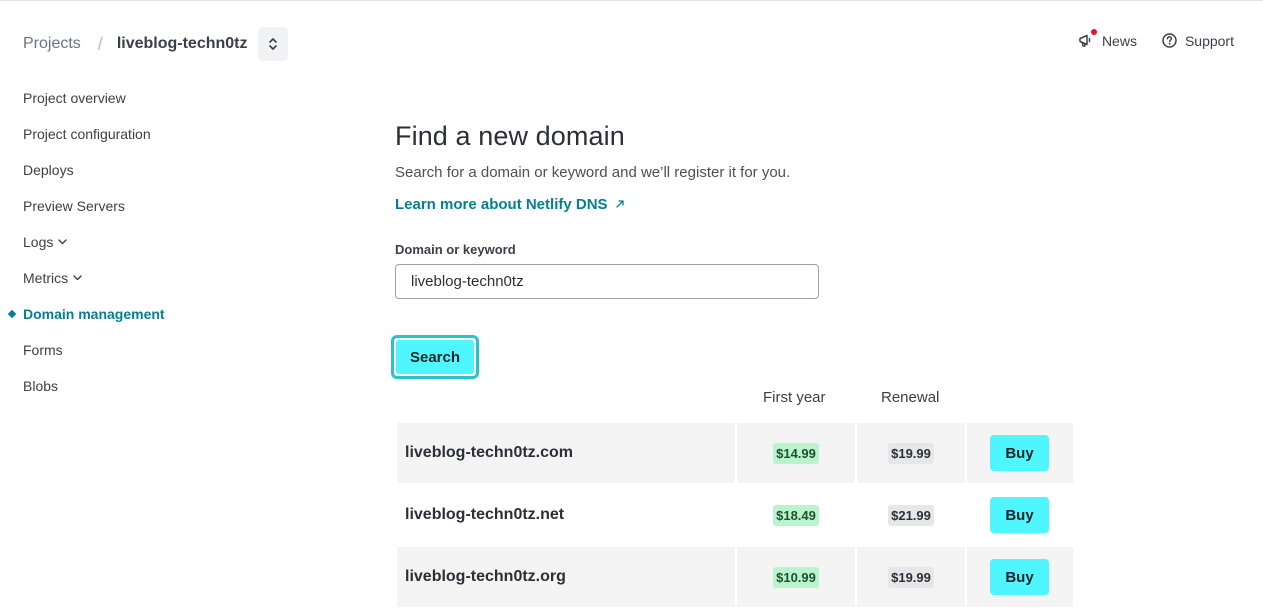 Image resolution: width=1263 pixels, height=614 pixels. What do you see at coordinates (620, 205) in the screenshot?
I see `external-link-icon` at bounding box center [620, 205].